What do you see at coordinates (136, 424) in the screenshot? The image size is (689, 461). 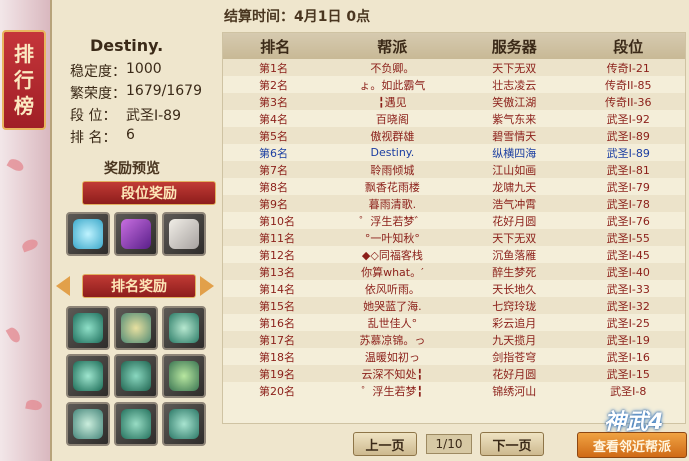 I see `jade-ruins-icon` at bounding box center [136, 424].